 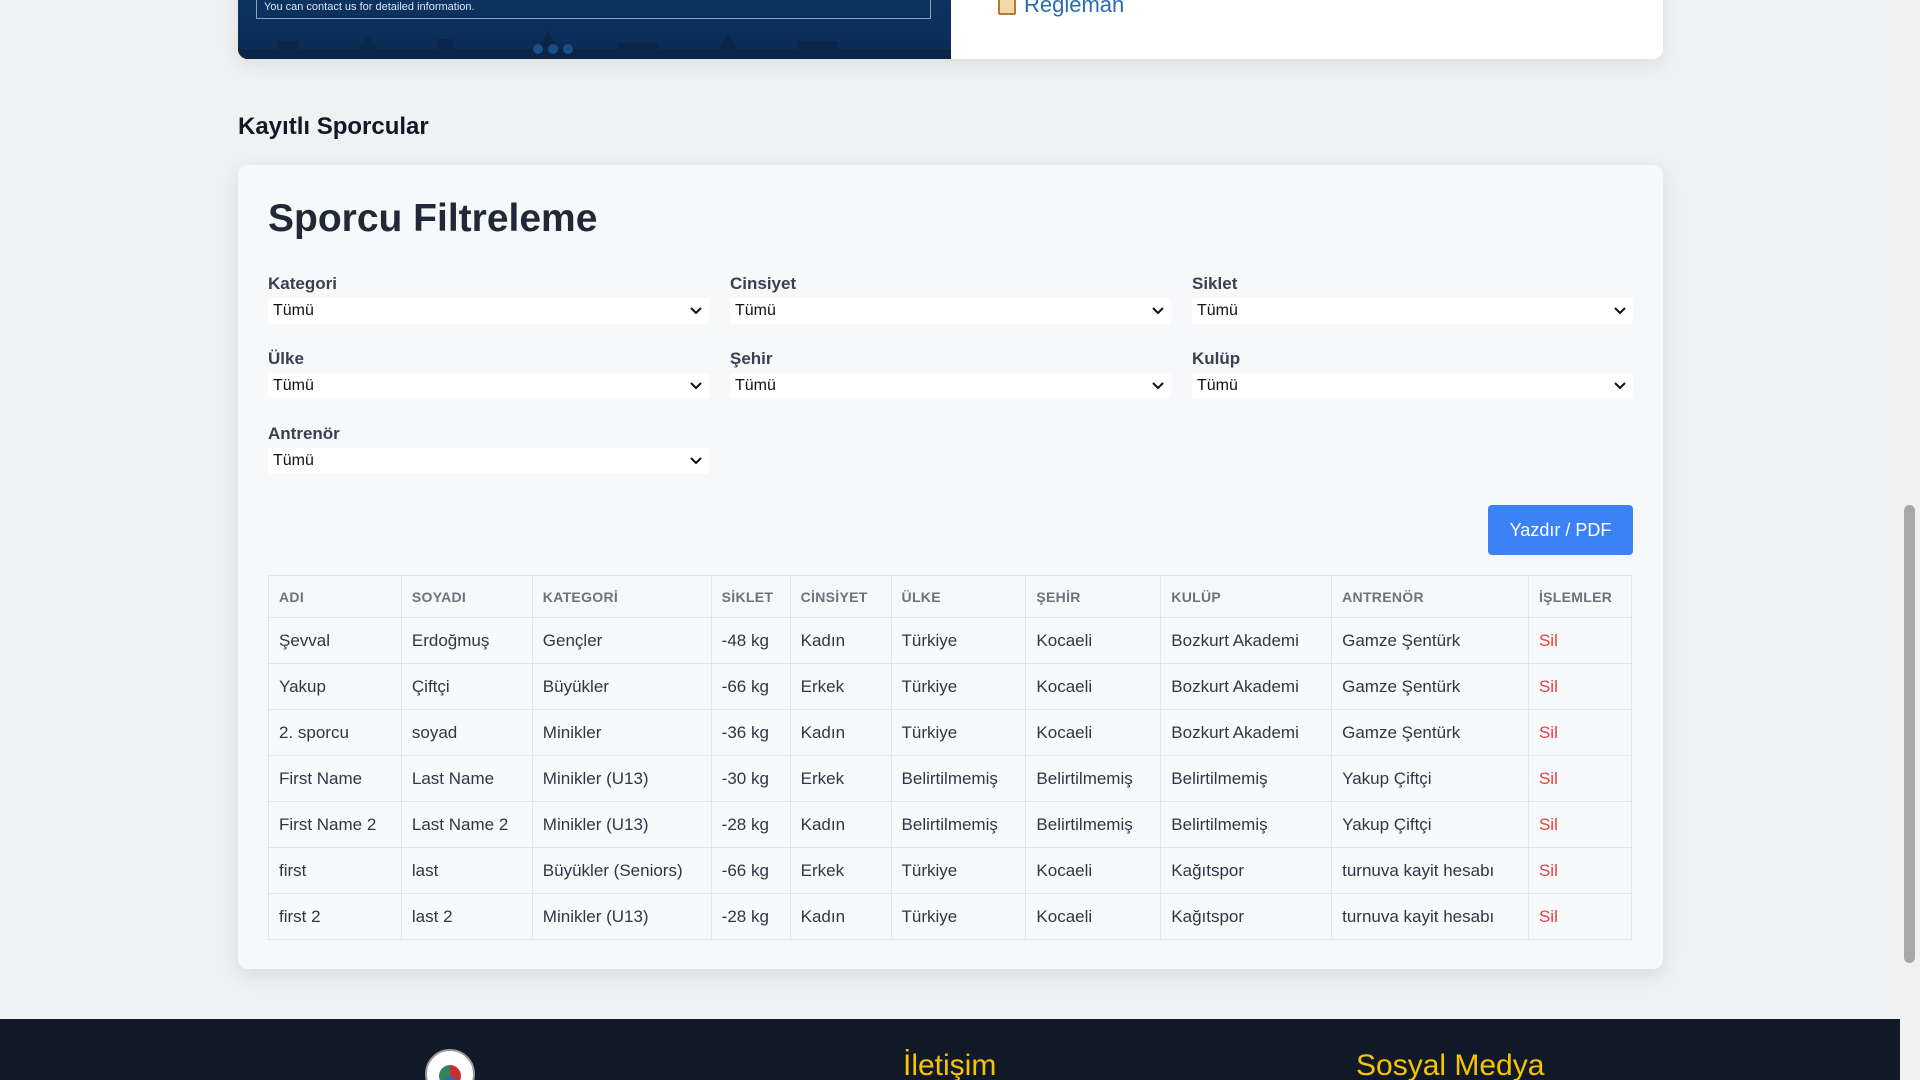 I want to click on footer: İletişim Sosyal Medya, so click(x=950, y=1049).